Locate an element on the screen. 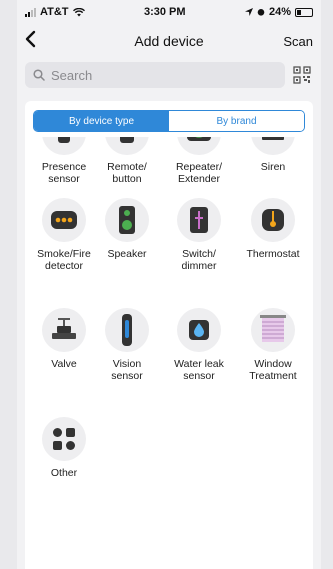 The width and height of the screenshot is (333, 569). device-type-smoke-detector: Smoke/Fire detector is located at coordinates (64, 235).